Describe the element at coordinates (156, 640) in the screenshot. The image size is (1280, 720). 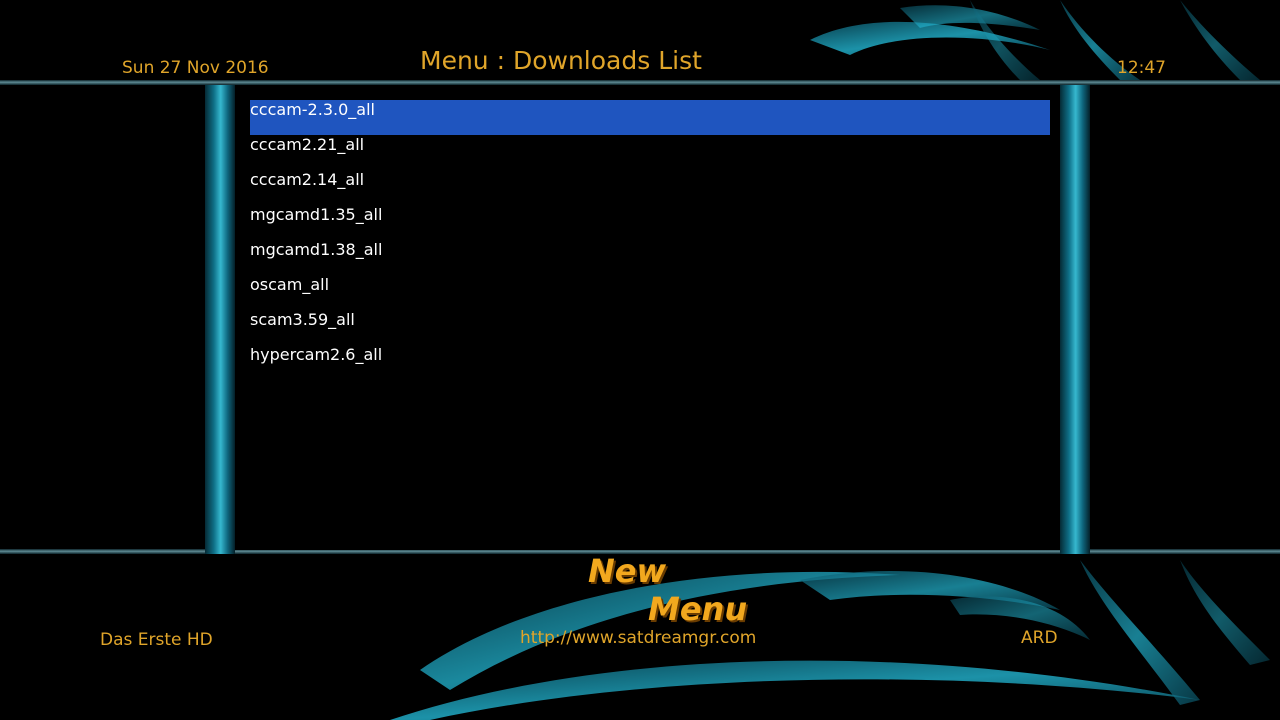
I see `channel-name: Das Erste HD` at that location.